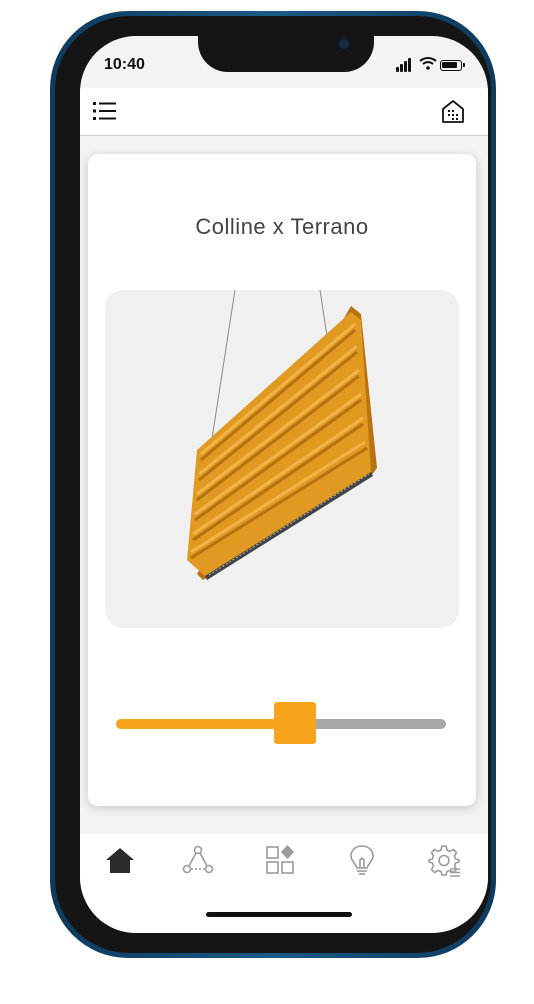 The image size is (534, 1004). I want to click on slider-thumb, so click(295, 723).